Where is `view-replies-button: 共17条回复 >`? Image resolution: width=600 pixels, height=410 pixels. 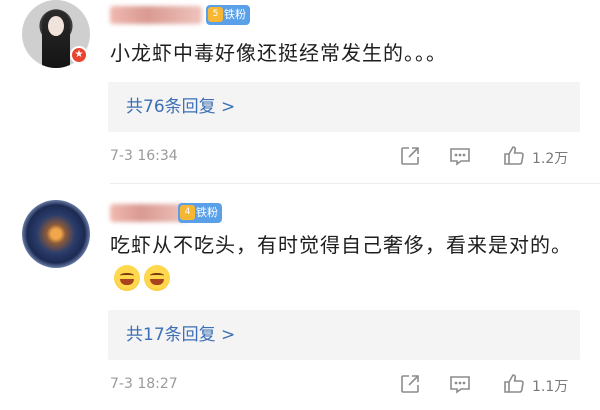 view-replies-button: 共17条回复 > is located at coordinates (344, 335).